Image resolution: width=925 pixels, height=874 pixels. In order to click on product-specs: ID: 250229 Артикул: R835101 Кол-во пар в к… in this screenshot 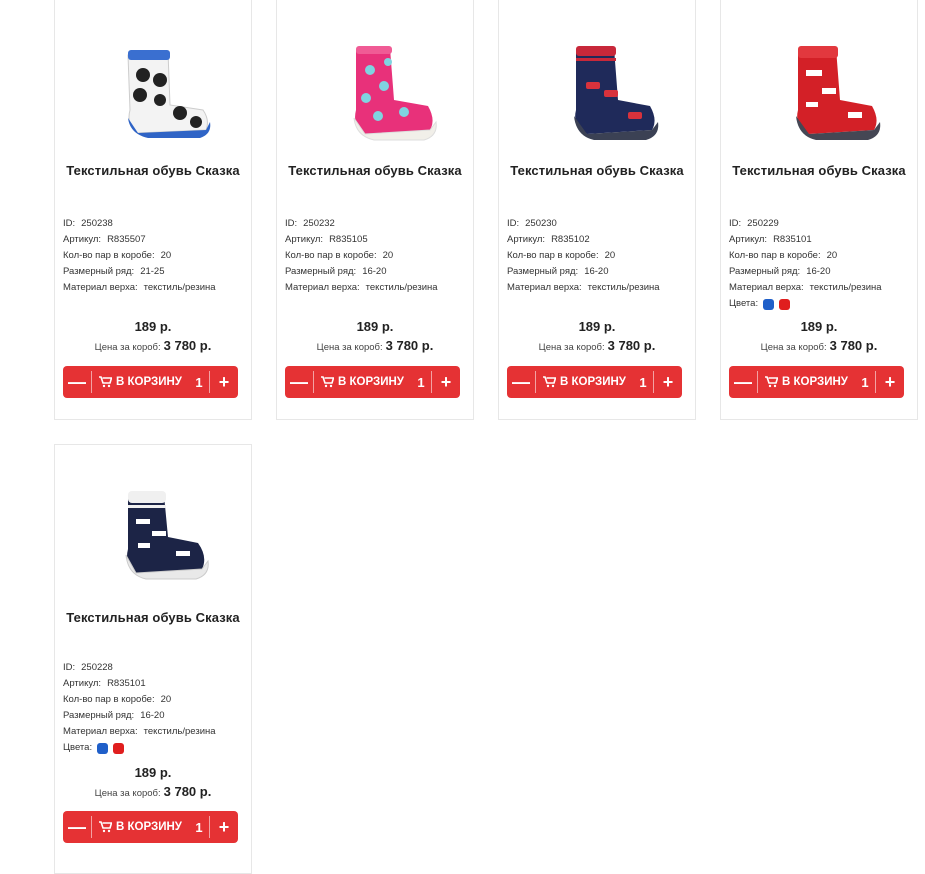, I will do `click(805, 264)`.